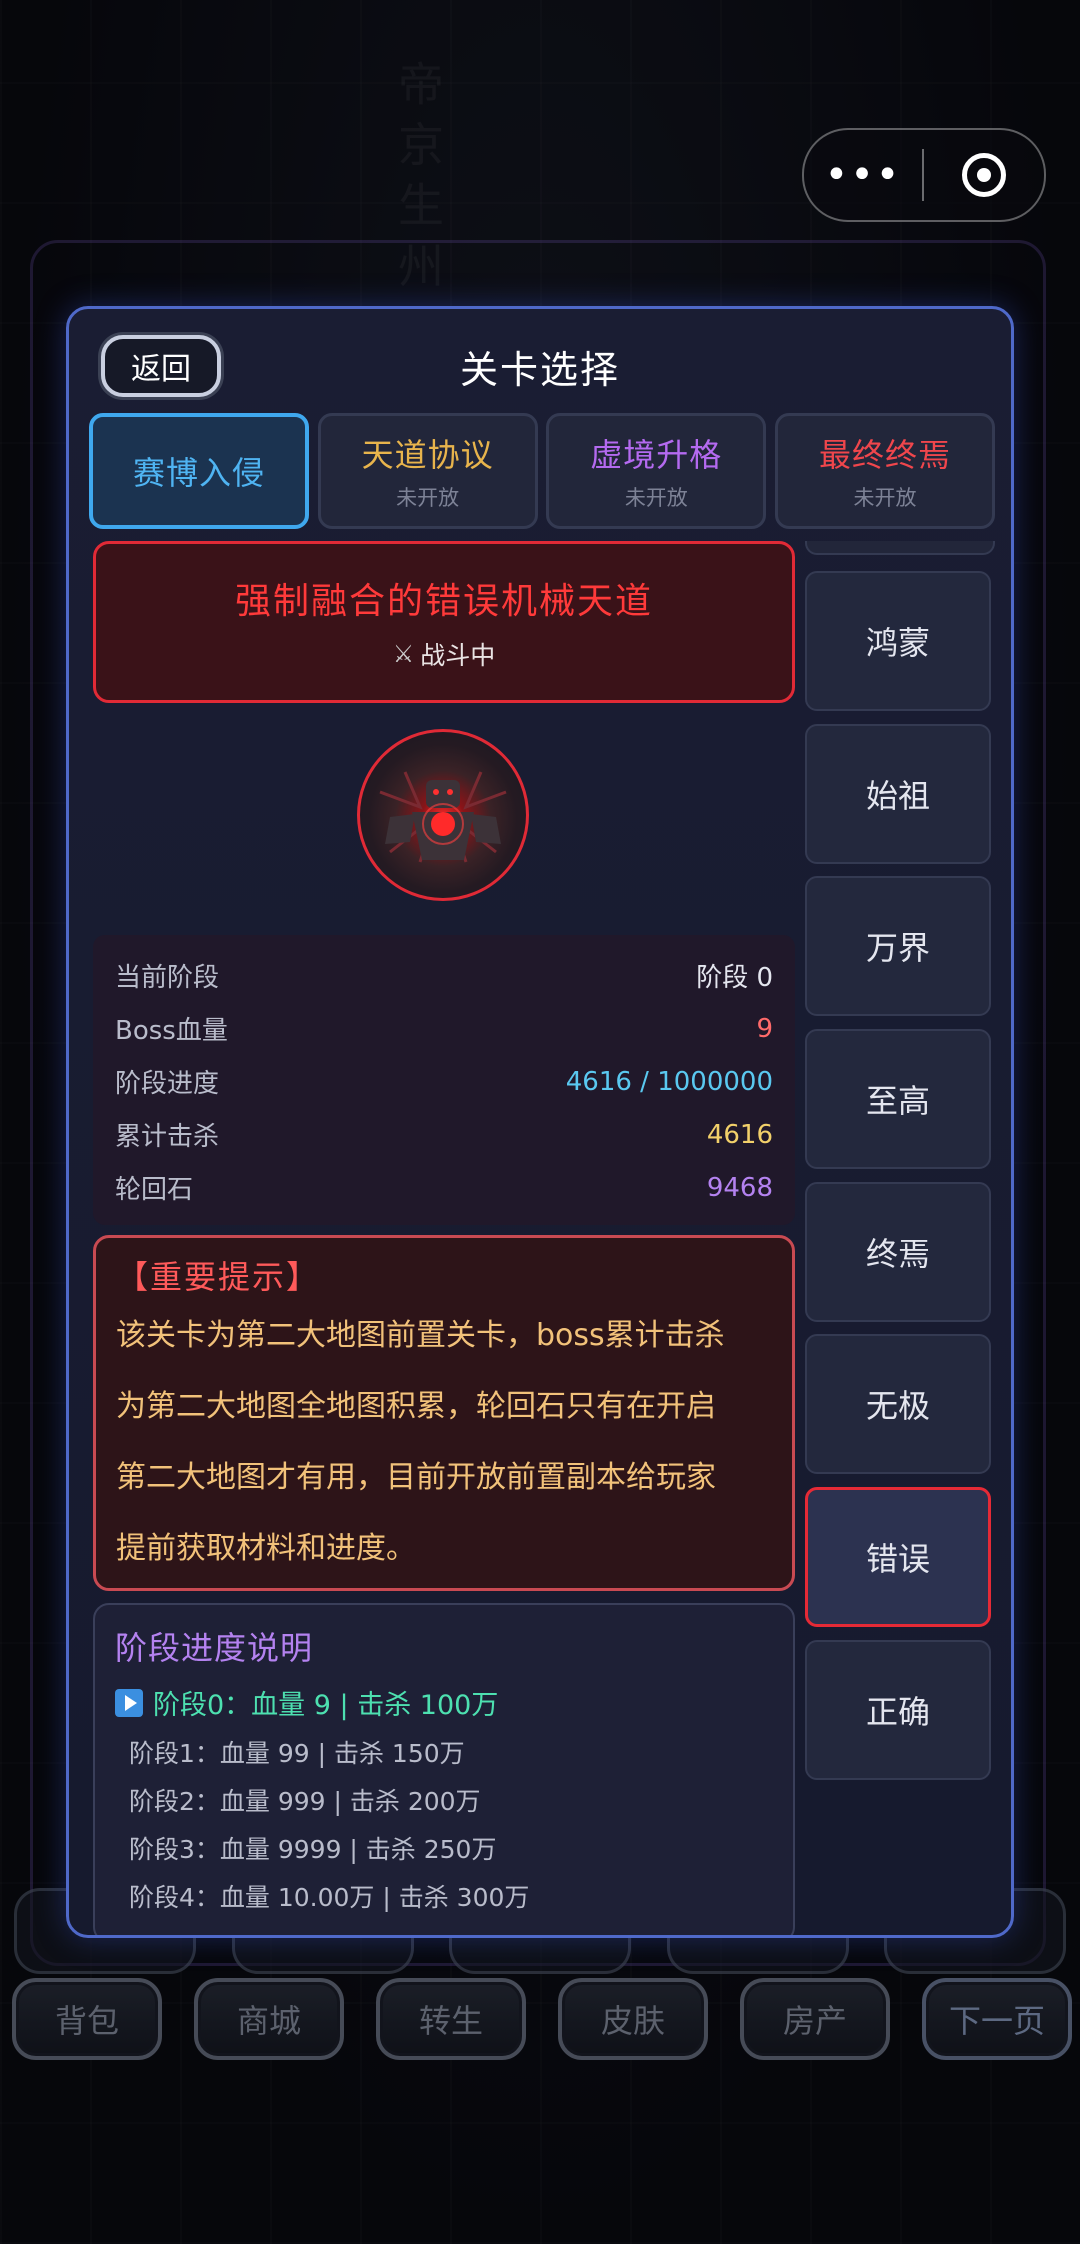  I want to click on stat-value: 4616, so click(739, 1134).